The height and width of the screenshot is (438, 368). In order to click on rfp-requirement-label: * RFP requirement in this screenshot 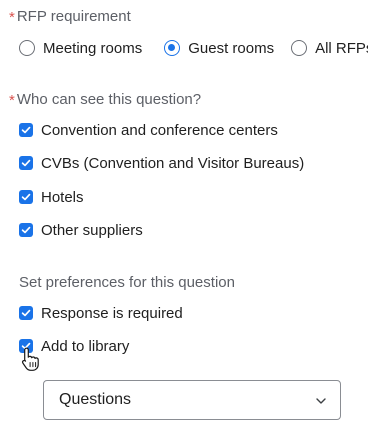, I will do `click(70, 17)`.